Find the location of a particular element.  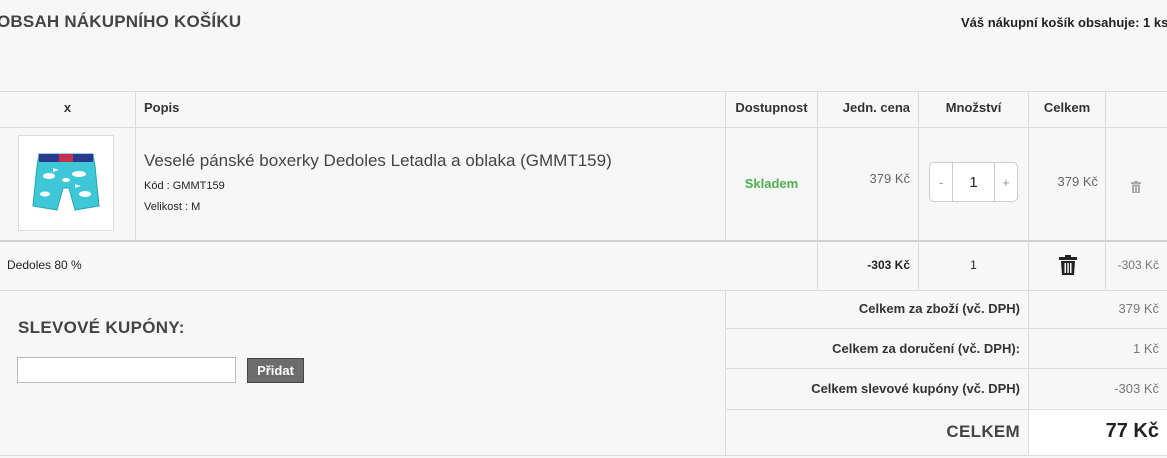

goods-total-label: Celkem za zboží (vč. DPH) is located at coordinates (939, 308).